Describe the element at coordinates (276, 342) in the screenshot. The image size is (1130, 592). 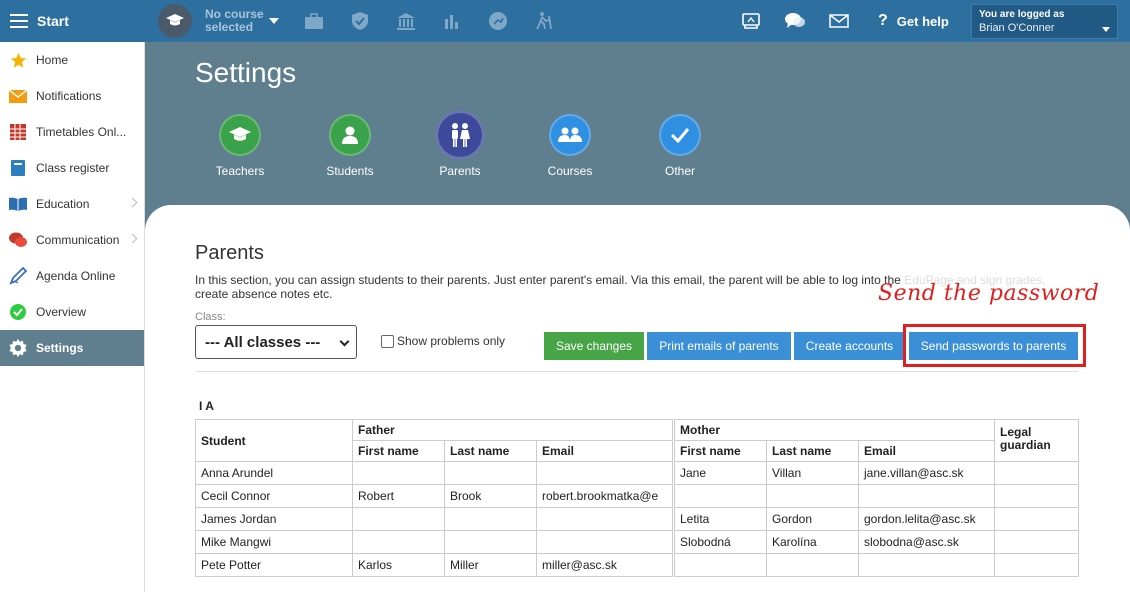
I see `class-select: --- All classes ---` at that location.